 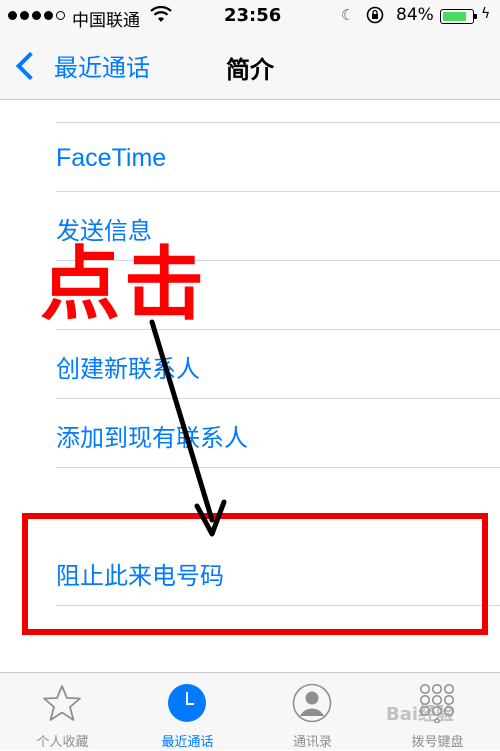 What do you see at coordinates (187, 742) in the screenshot?
I see `tab-label-recents: 最近通话` at bounding box center [187, 742].